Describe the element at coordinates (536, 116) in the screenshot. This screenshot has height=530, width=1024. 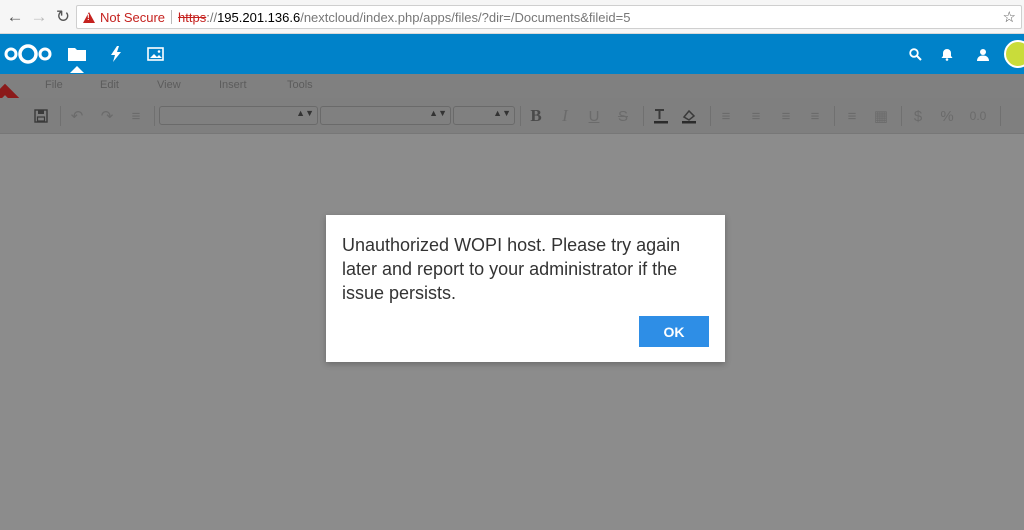
I see `bold-icon: B` at that location.